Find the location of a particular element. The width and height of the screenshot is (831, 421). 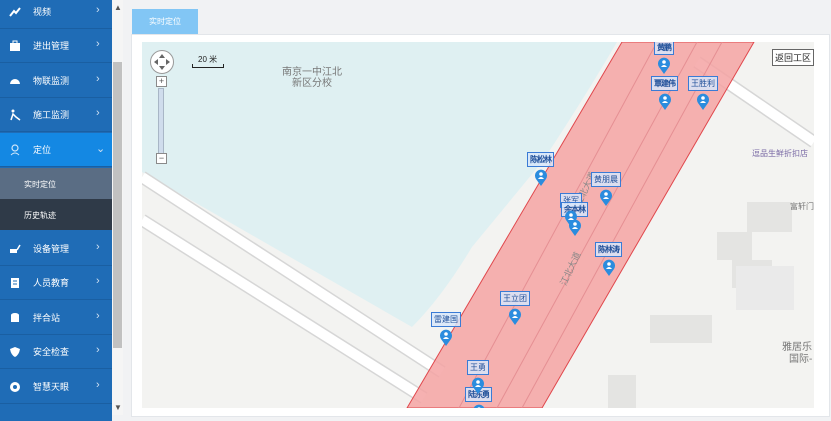

poi-label: 国际- is located at coordinates (801, 359).